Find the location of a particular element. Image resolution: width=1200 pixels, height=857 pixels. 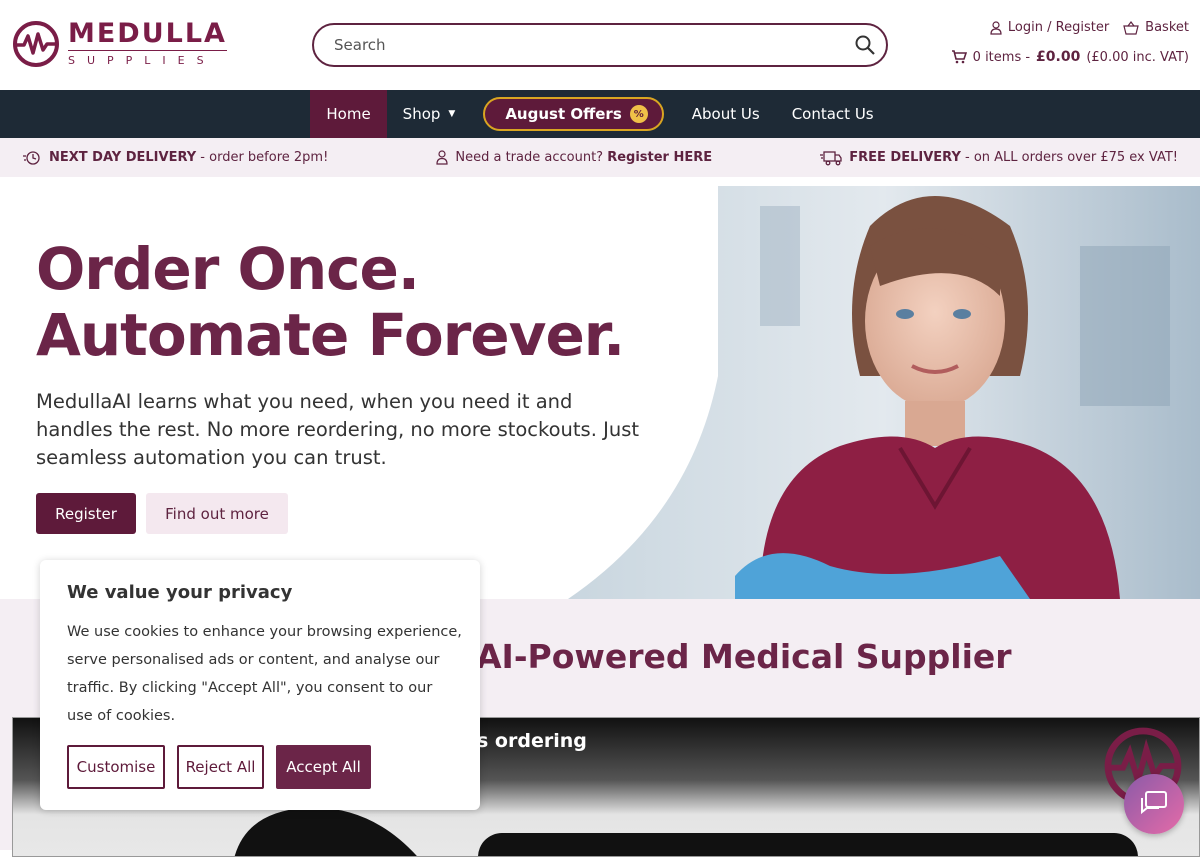

offers-label: August Offers is located at coordinates (563, 114).